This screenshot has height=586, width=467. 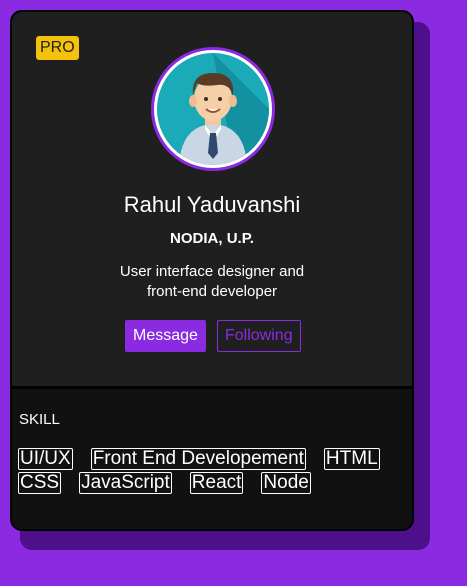 I want to click on avatar, so click(x=213, y=109).